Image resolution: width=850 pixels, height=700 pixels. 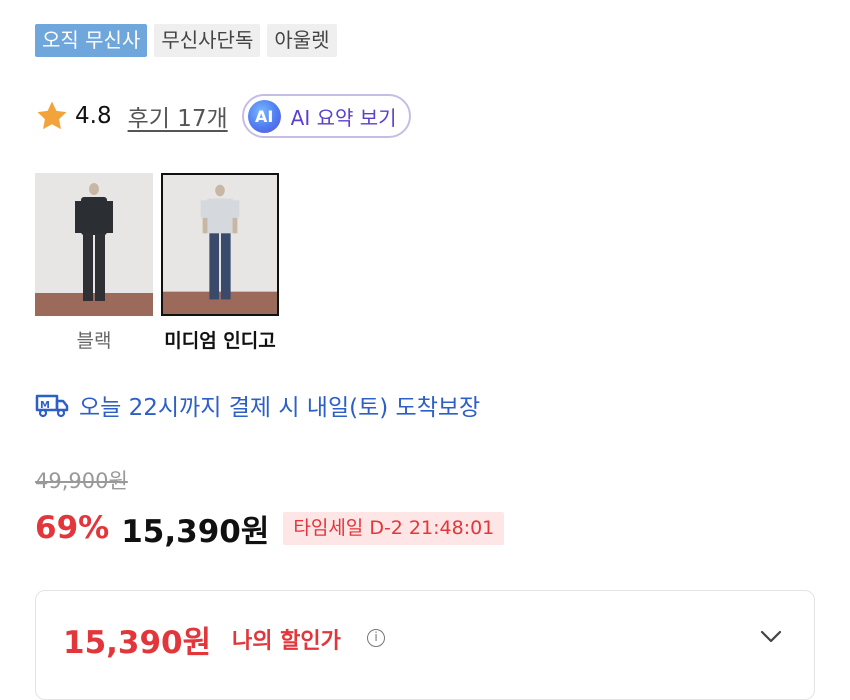 What do you see at coordinates (81, 481) in the screenshot?
I see `original-price: 49,900원` at bounding box center [81, 481].